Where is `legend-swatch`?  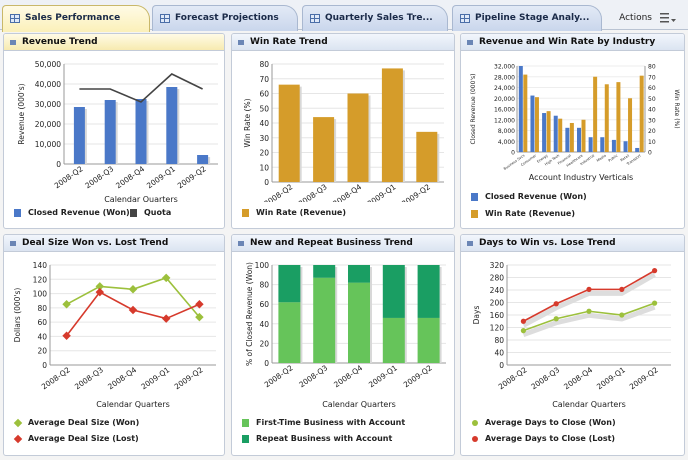
legend-swatch is located at coordinates (474, 214).